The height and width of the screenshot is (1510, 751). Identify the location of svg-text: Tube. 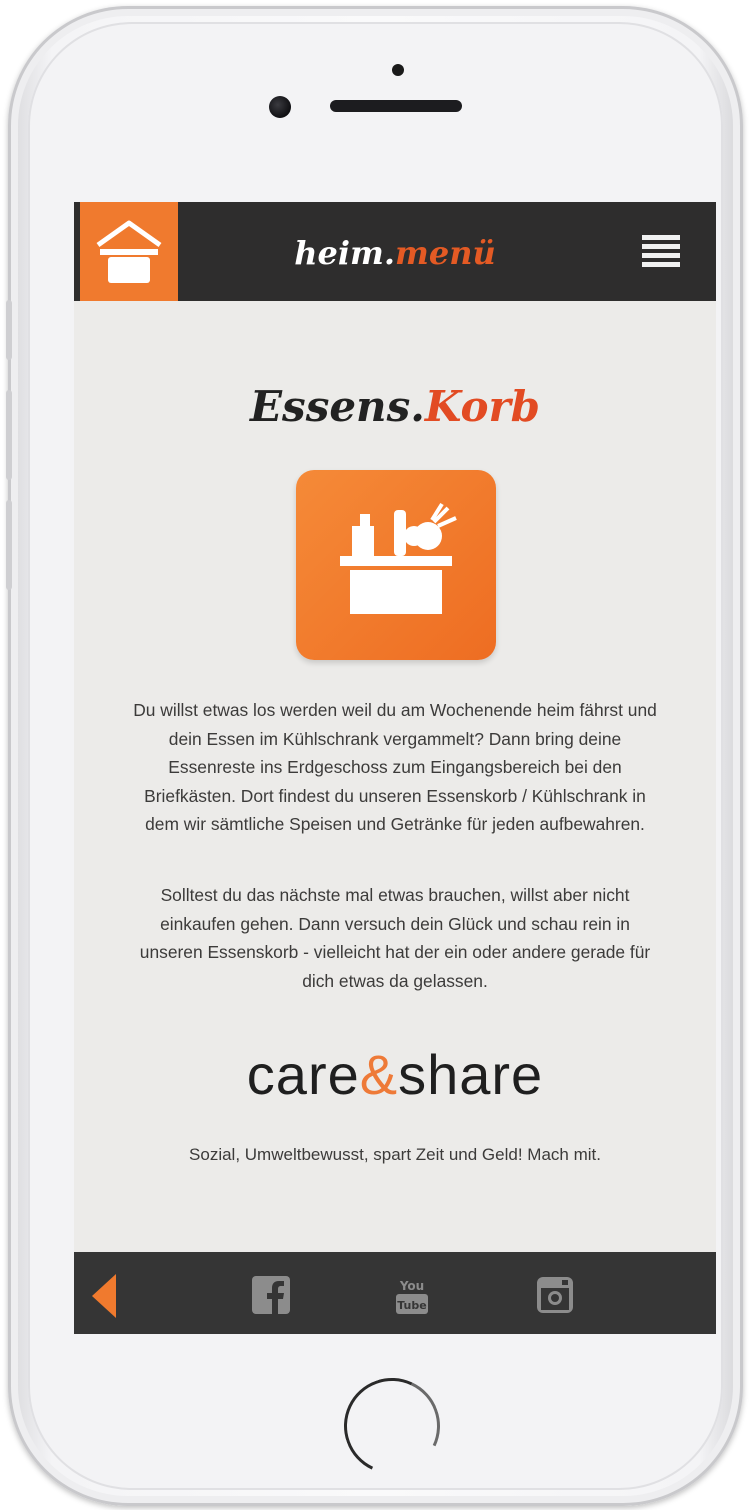
(411, 1305).